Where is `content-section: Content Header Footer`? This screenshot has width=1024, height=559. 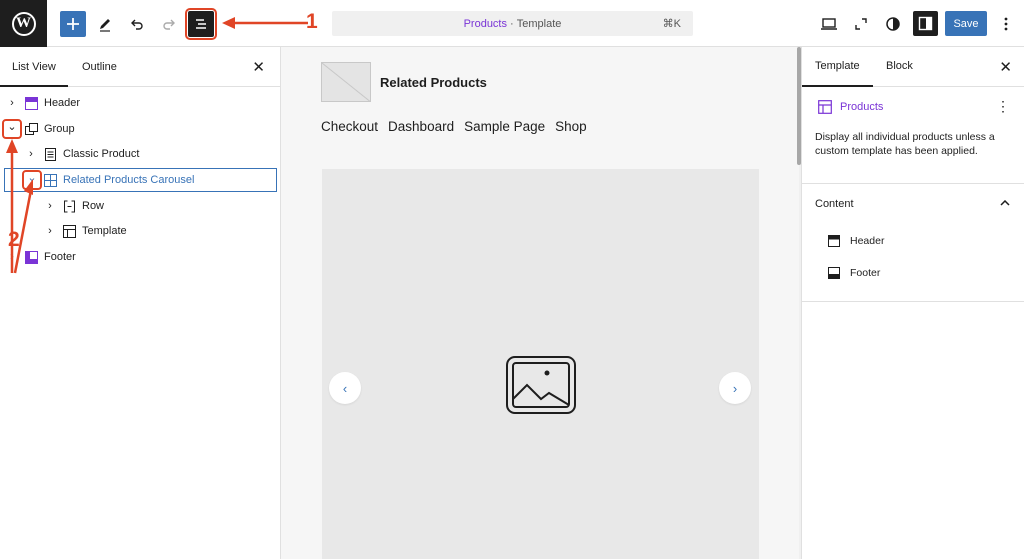
content-section: Content Header Footer is located at coordinates (913, 243).